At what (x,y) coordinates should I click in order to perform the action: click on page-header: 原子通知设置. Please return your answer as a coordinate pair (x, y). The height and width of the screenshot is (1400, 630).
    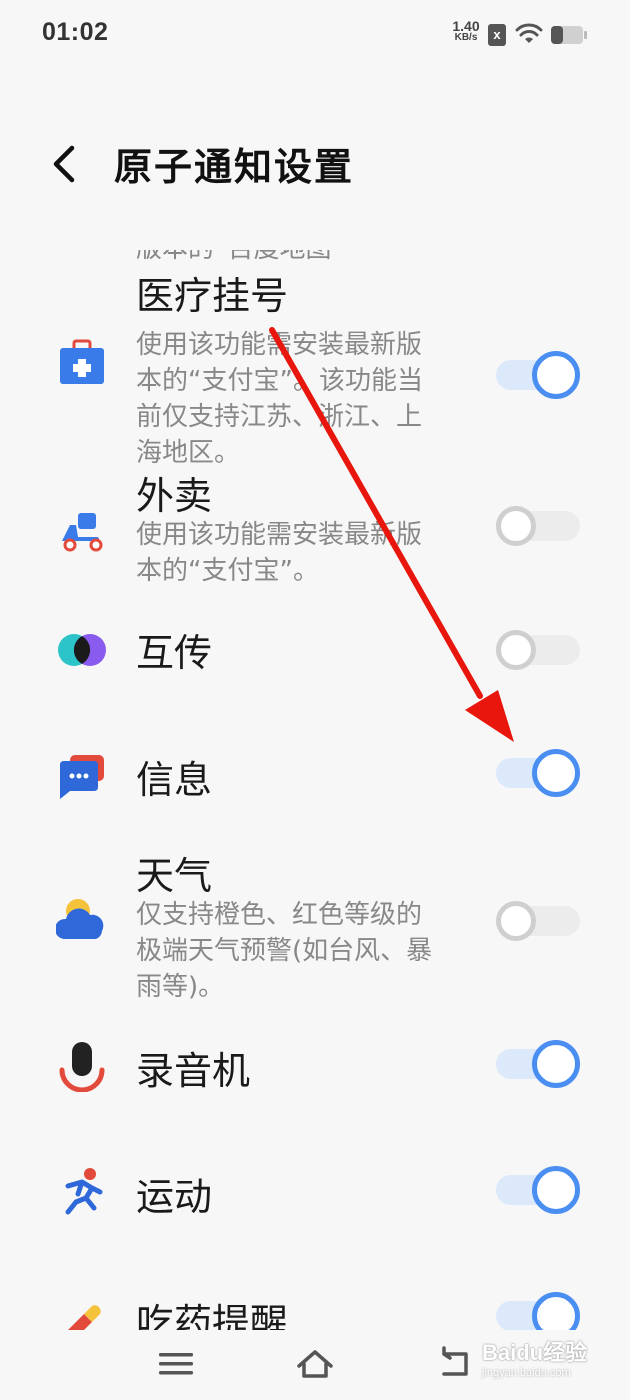
    Looking at the image, I should click on (315, 165).